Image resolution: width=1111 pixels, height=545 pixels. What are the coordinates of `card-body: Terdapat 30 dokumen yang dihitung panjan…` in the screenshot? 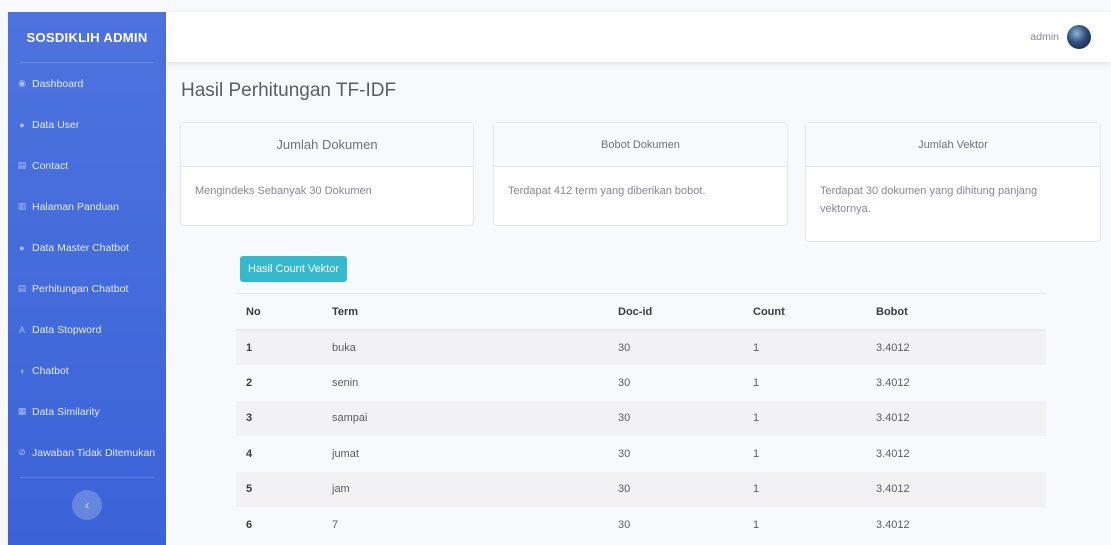 It's located at (929, 200).